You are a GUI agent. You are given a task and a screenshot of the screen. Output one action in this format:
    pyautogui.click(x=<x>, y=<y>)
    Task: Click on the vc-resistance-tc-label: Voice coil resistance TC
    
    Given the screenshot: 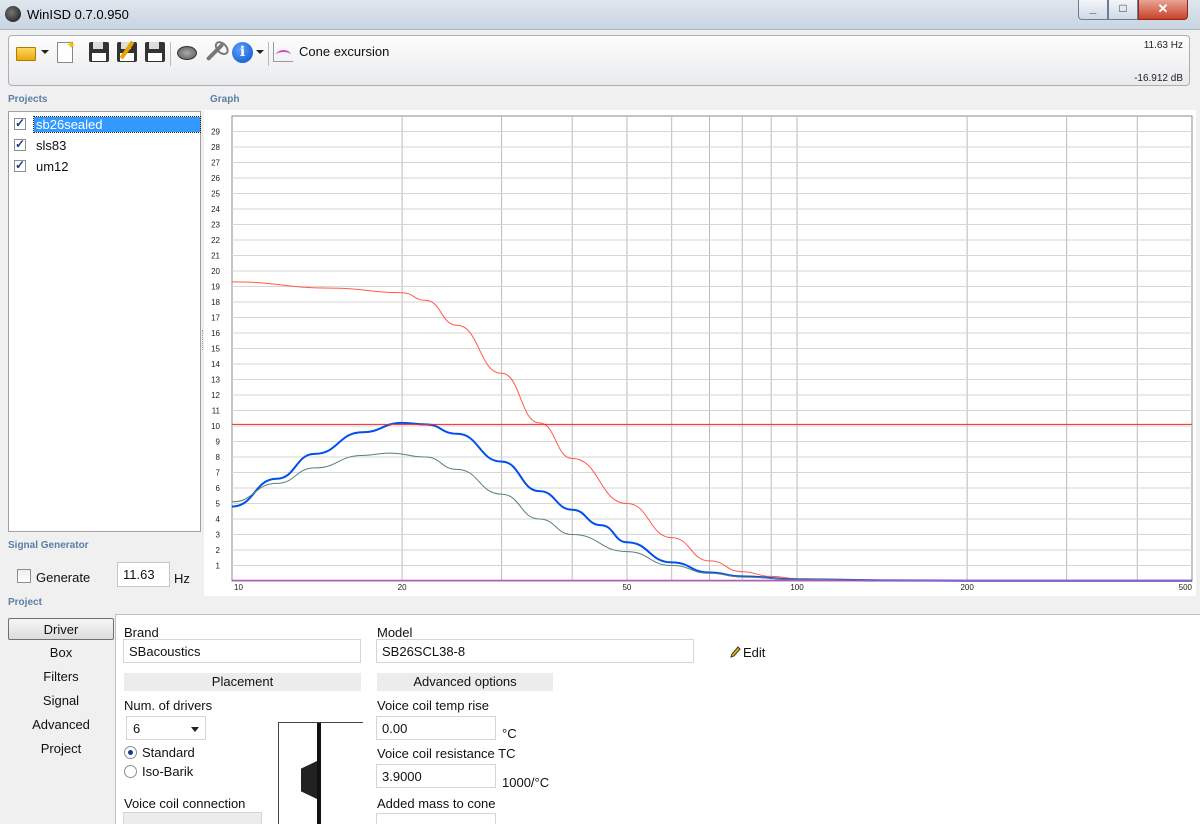 What is the action you would take?
    pyautogui.click(x=446, y=753)
    